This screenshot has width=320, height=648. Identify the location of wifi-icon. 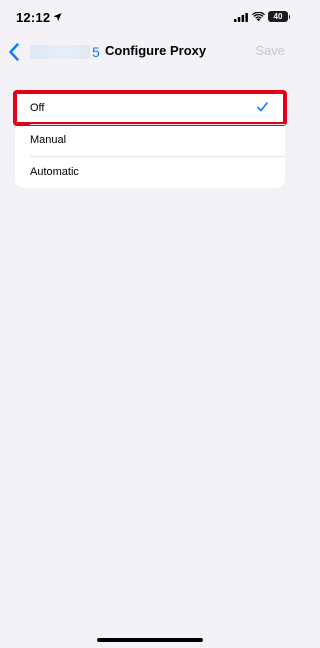
(258, 17).